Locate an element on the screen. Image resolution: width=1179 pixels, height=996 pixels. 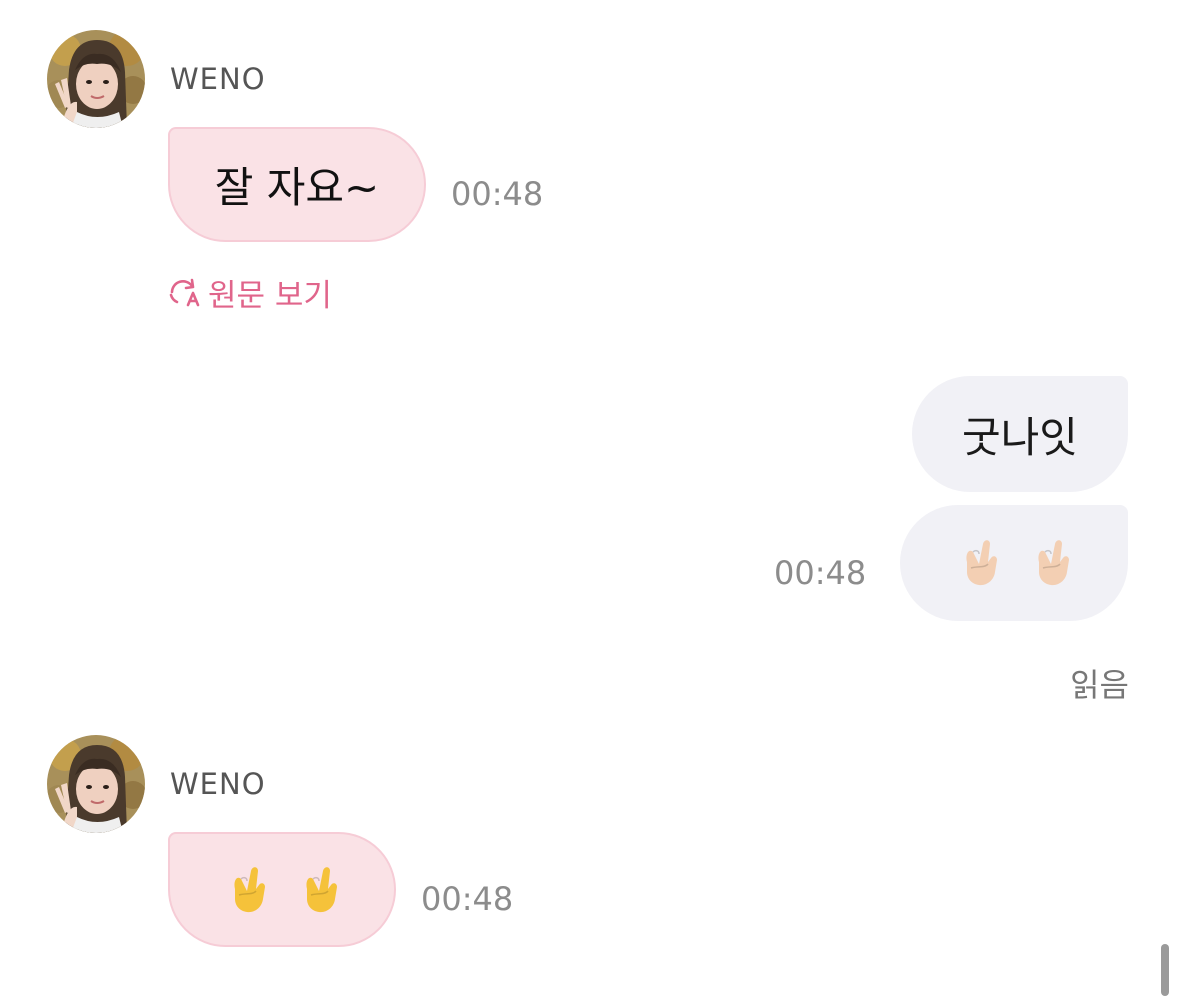
outgoing-emoji-bubble is located at coordinates (1014, 563).